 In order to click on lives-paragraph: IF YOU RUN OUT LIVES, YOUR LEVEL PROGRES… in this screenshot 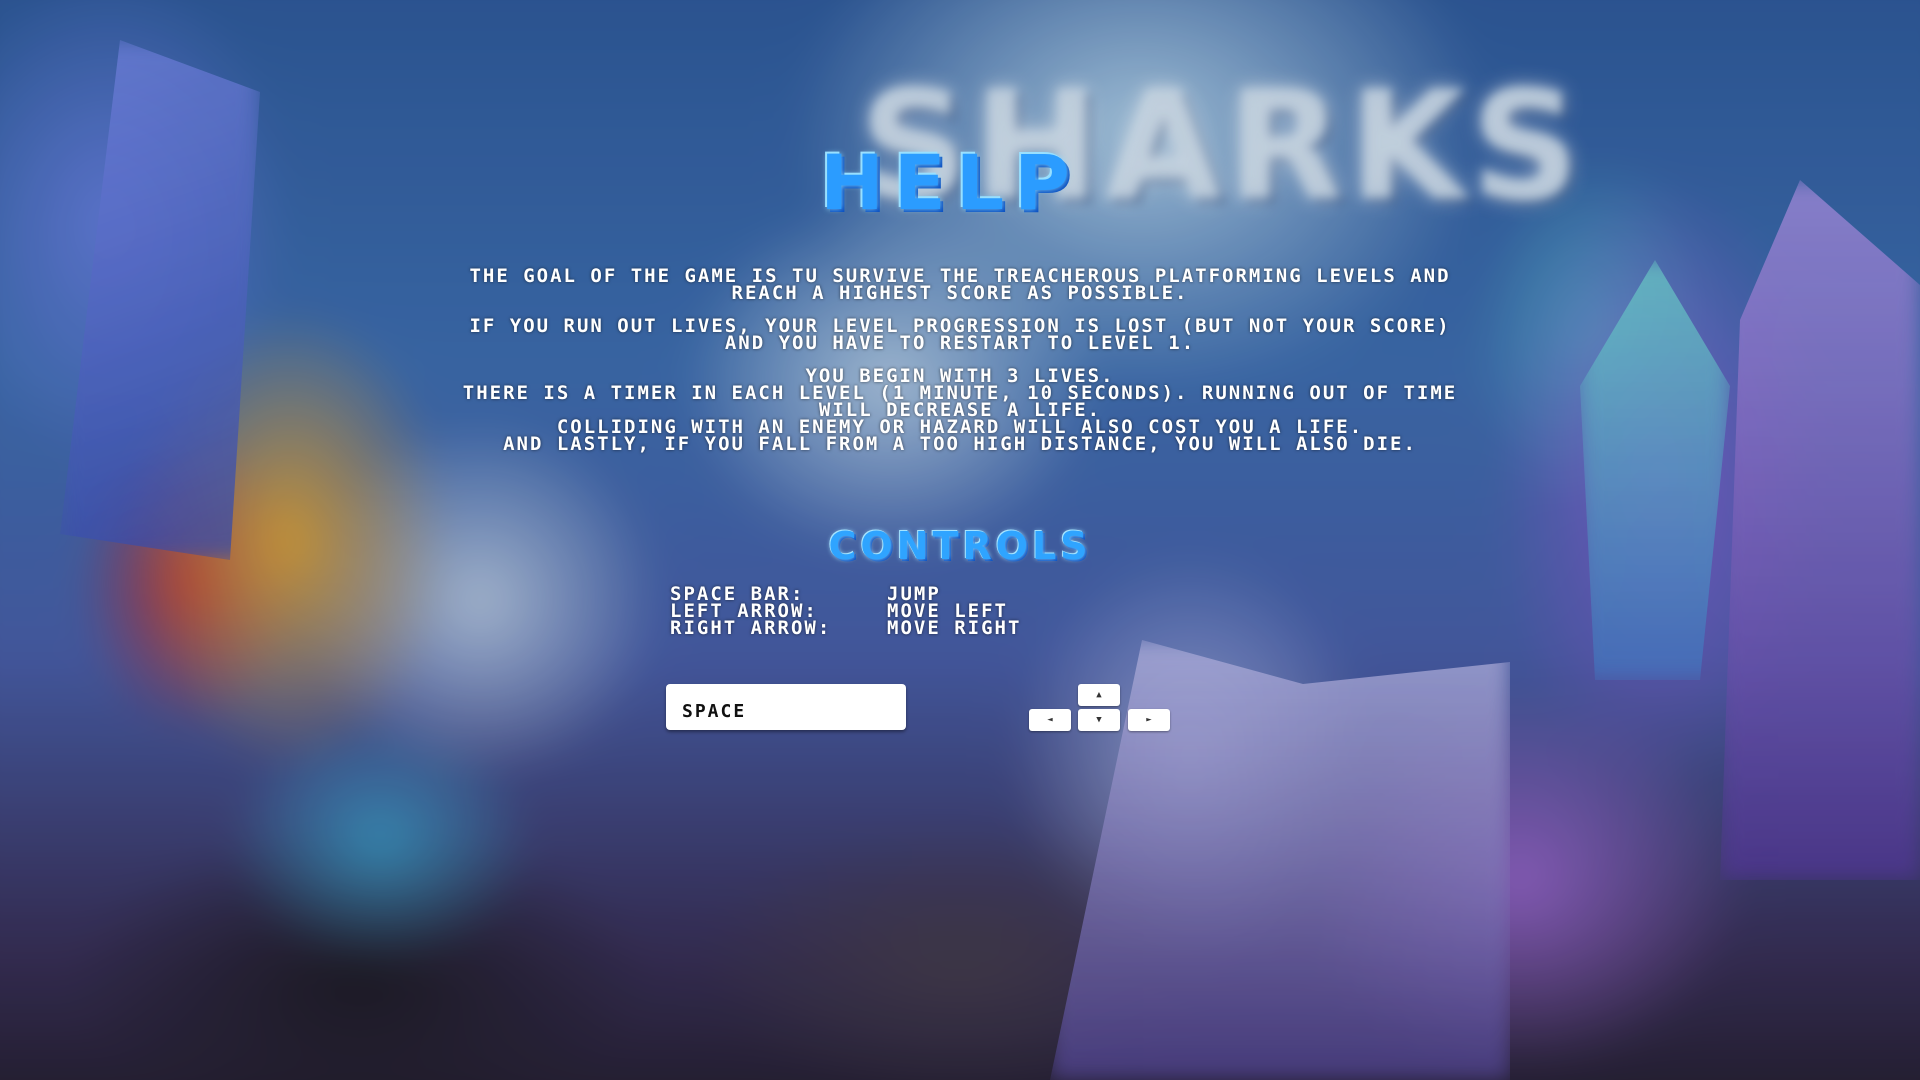, I will do `click(960, 334)`.